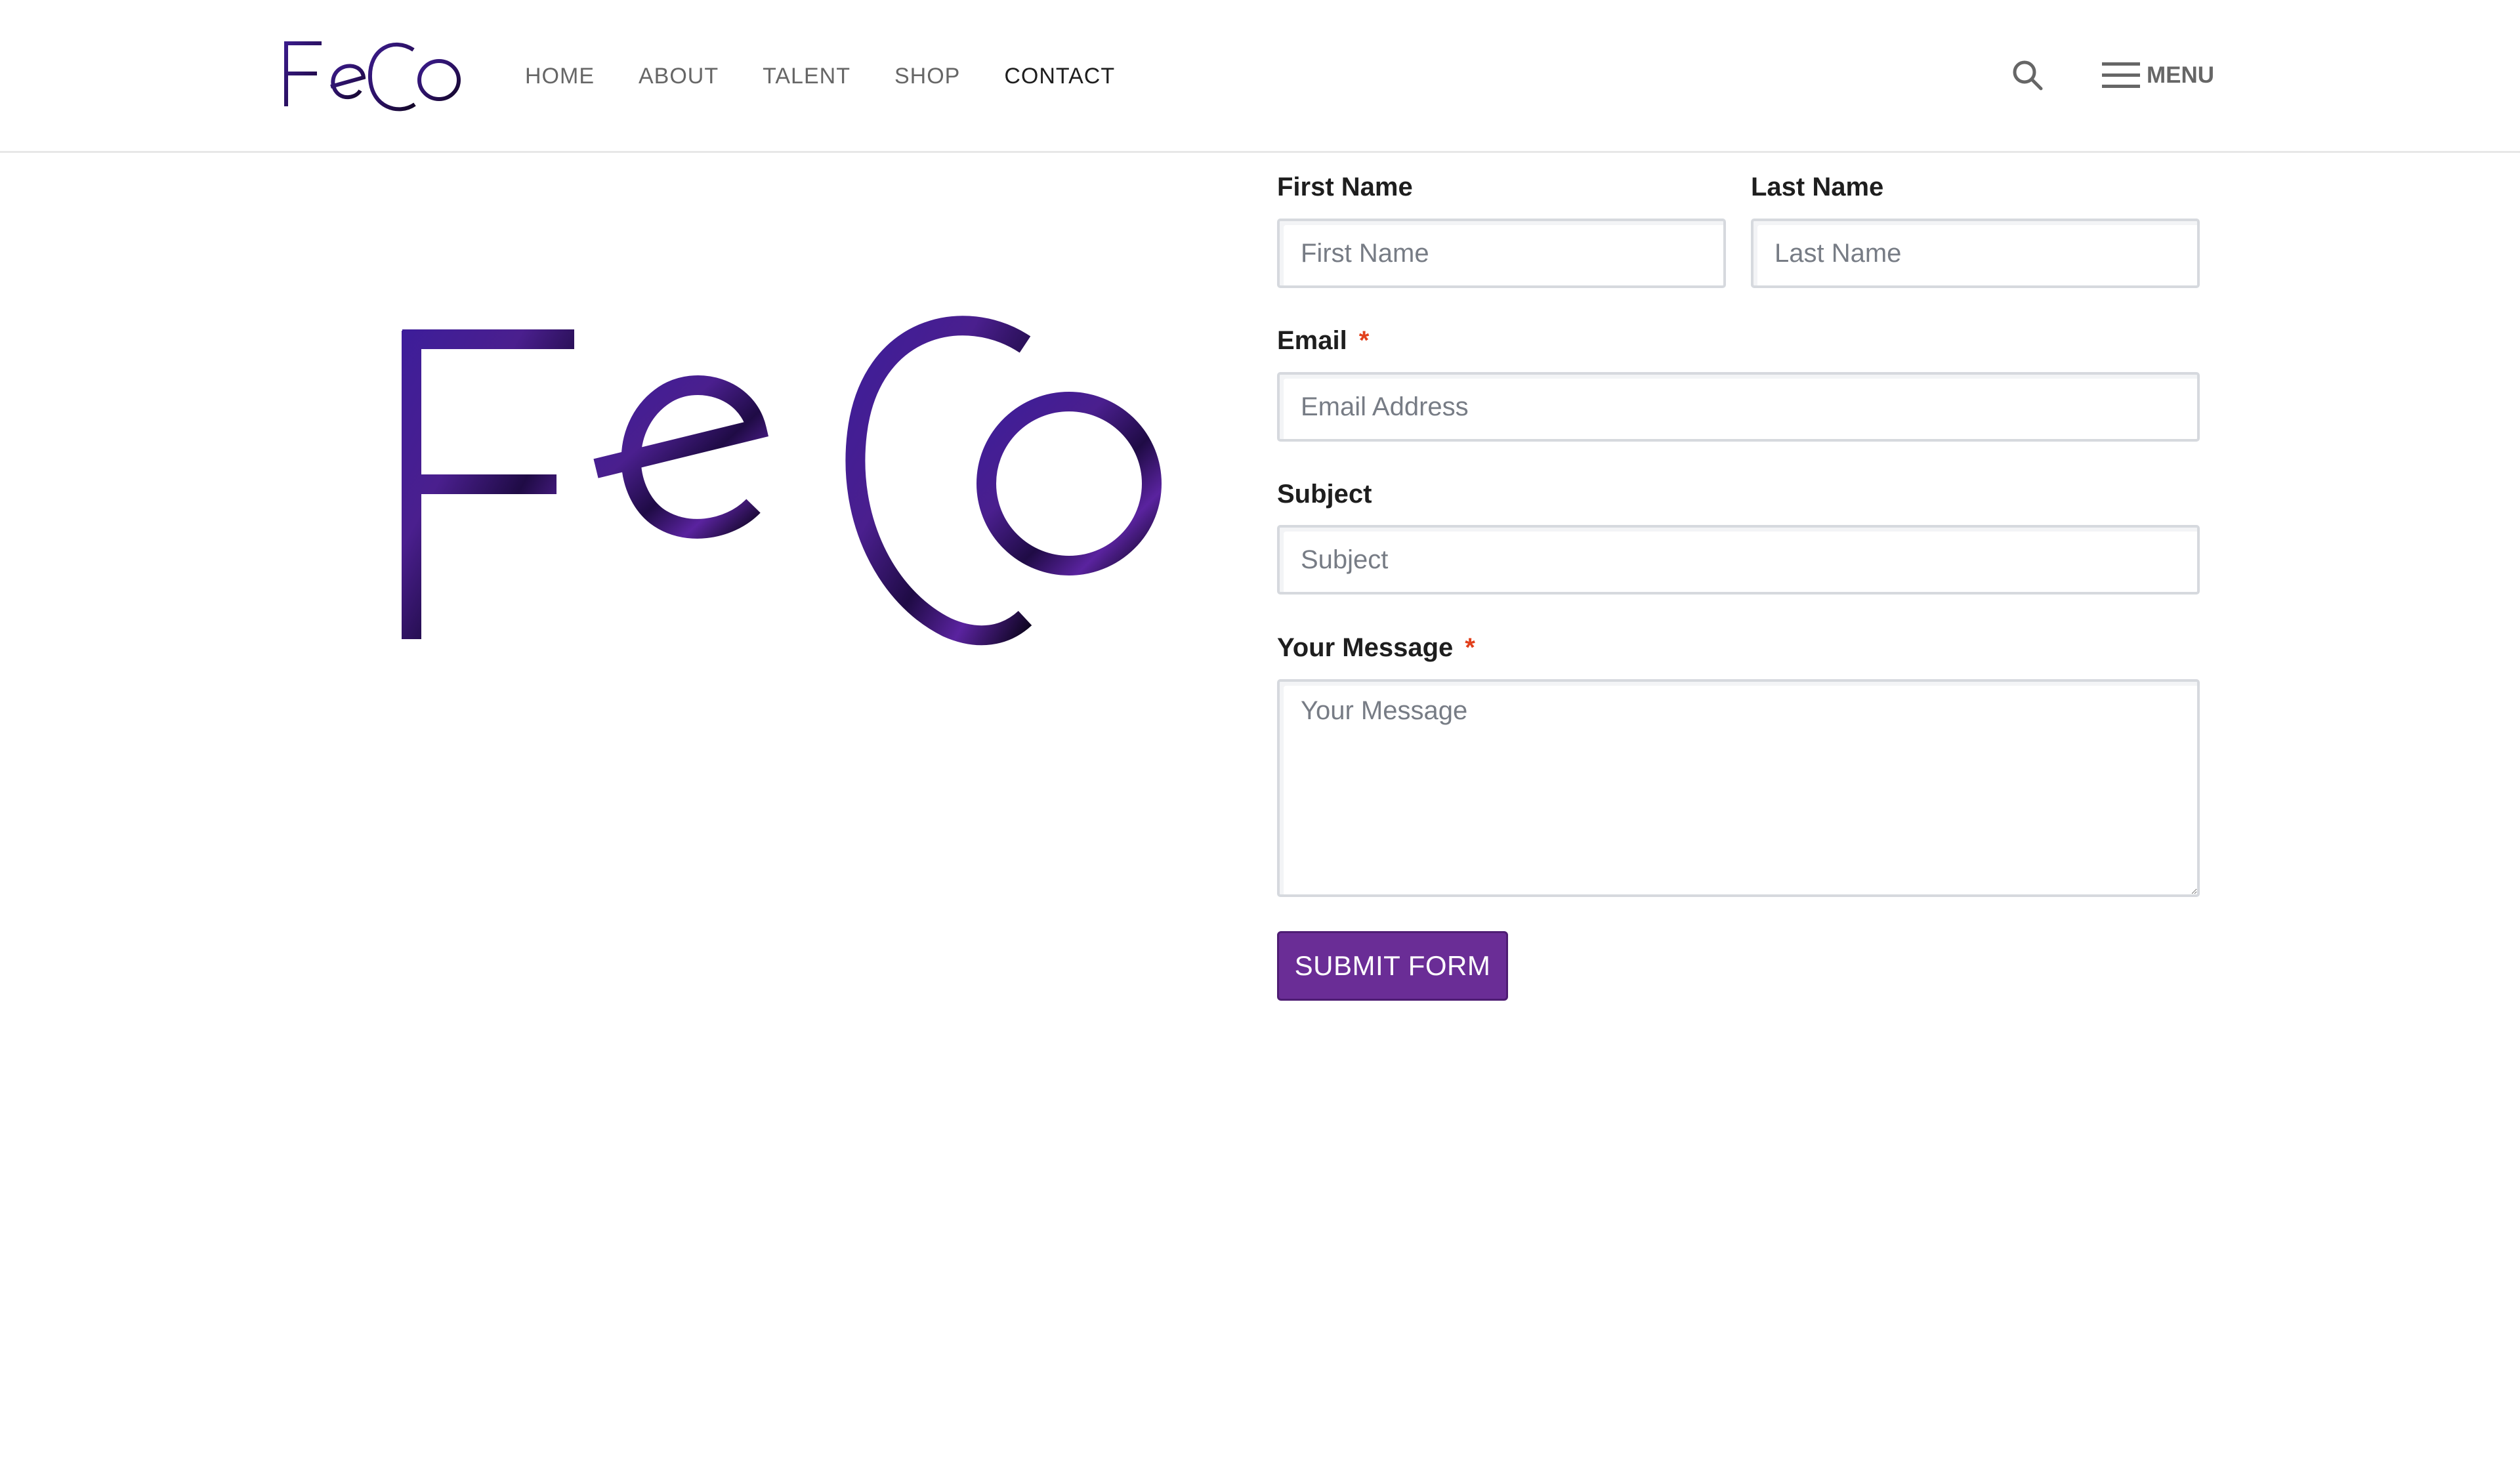 This screenshot has height=1483, width=2520. Describe the element at coordinates (1392, 966) in the screenshot. I see `submit-form-button: SUBMIT FORM` at that location.